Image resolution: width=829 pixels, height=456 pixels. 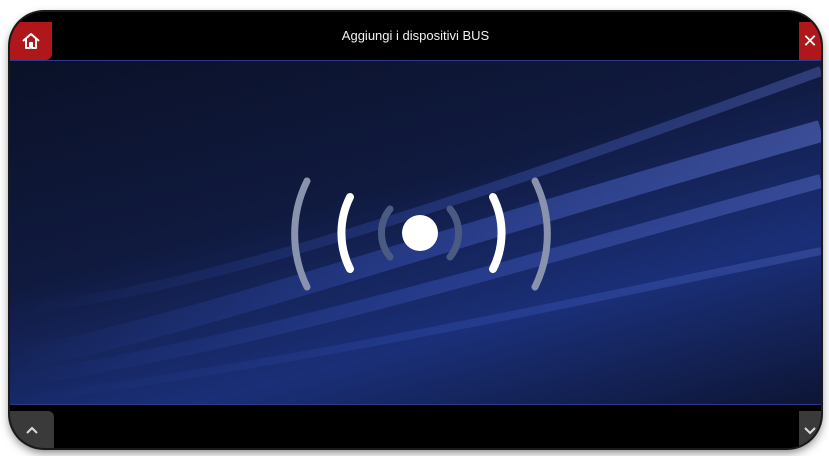 I want to click on scroll-down-button, so click(x=810, y=429).